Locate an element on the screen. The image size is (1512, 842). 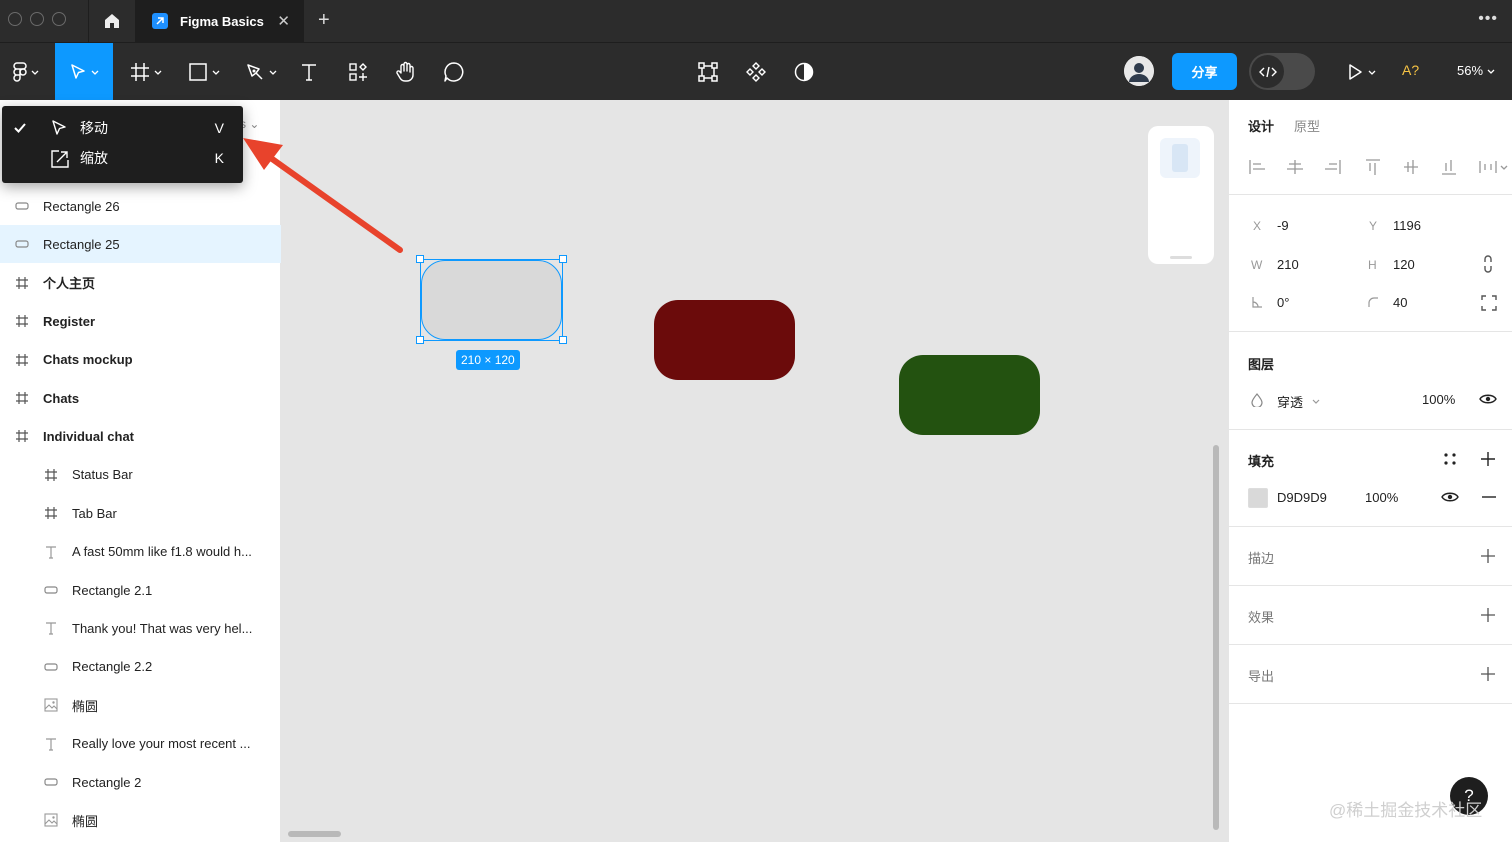
dev-mode-toggle is located at coordinates (1282, 71).